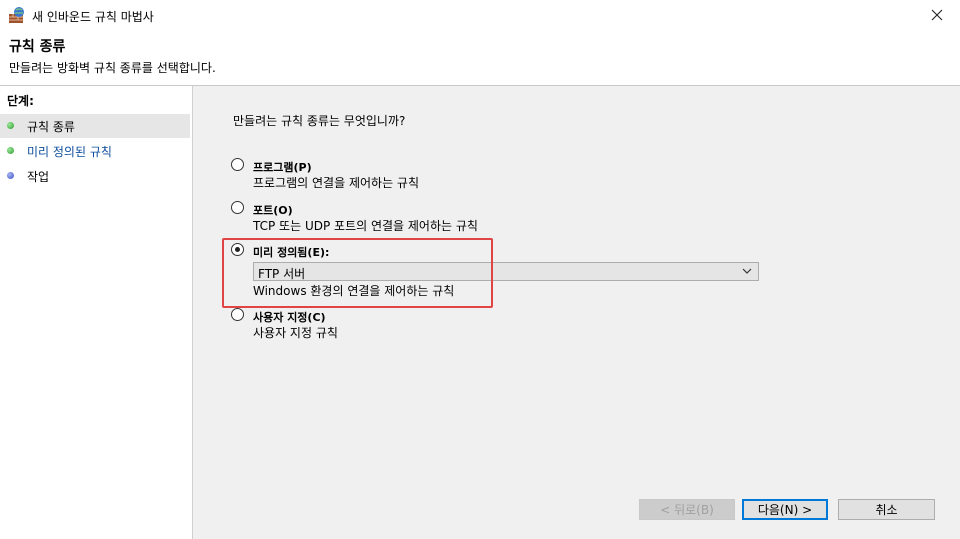 The height and width of the screenshot is (539, 960). I want to click on step-label: 미리 정의된 규칙, so click(69, 152).